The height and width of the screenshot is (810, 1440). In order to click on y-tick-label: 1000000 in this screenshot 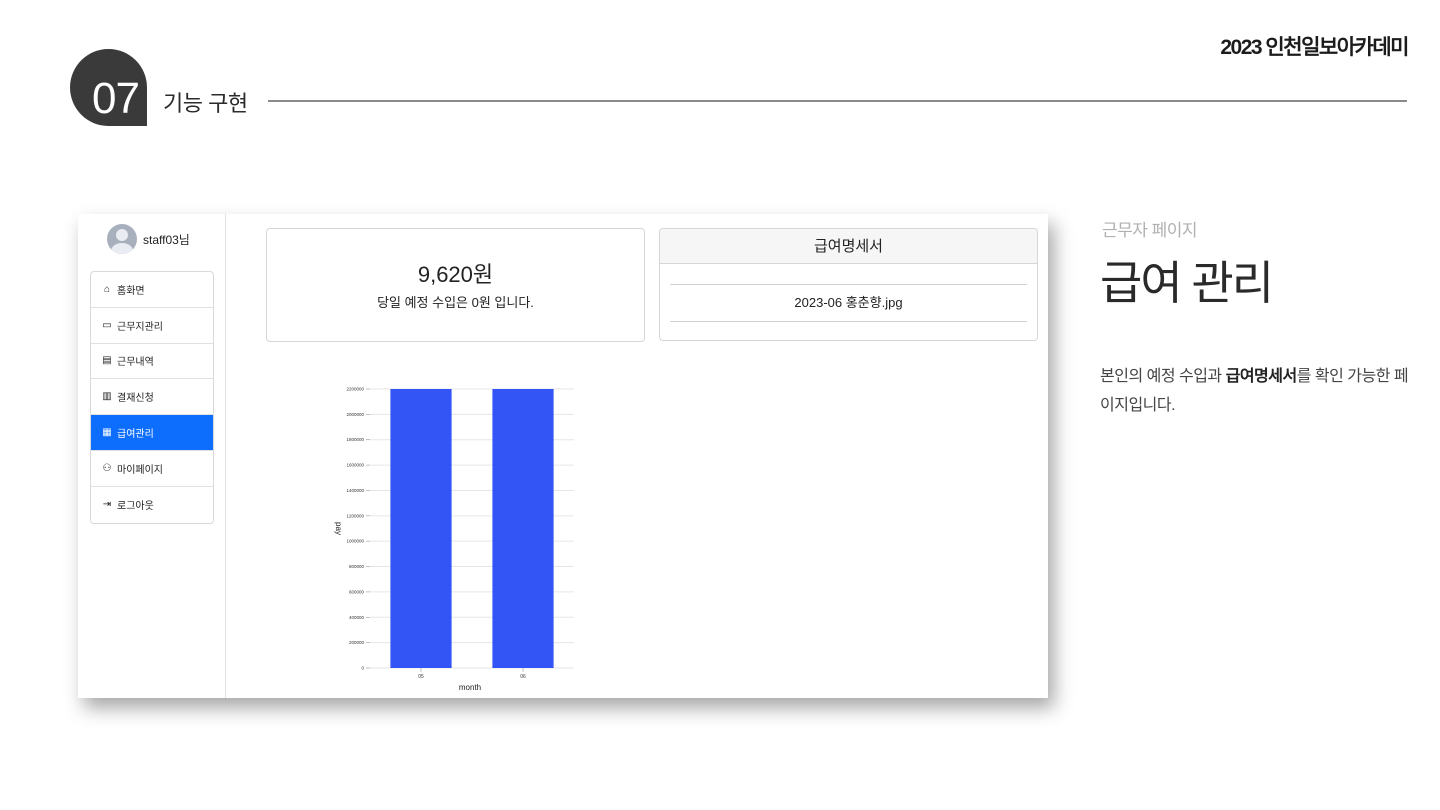, I will do `click(355, 541)`.